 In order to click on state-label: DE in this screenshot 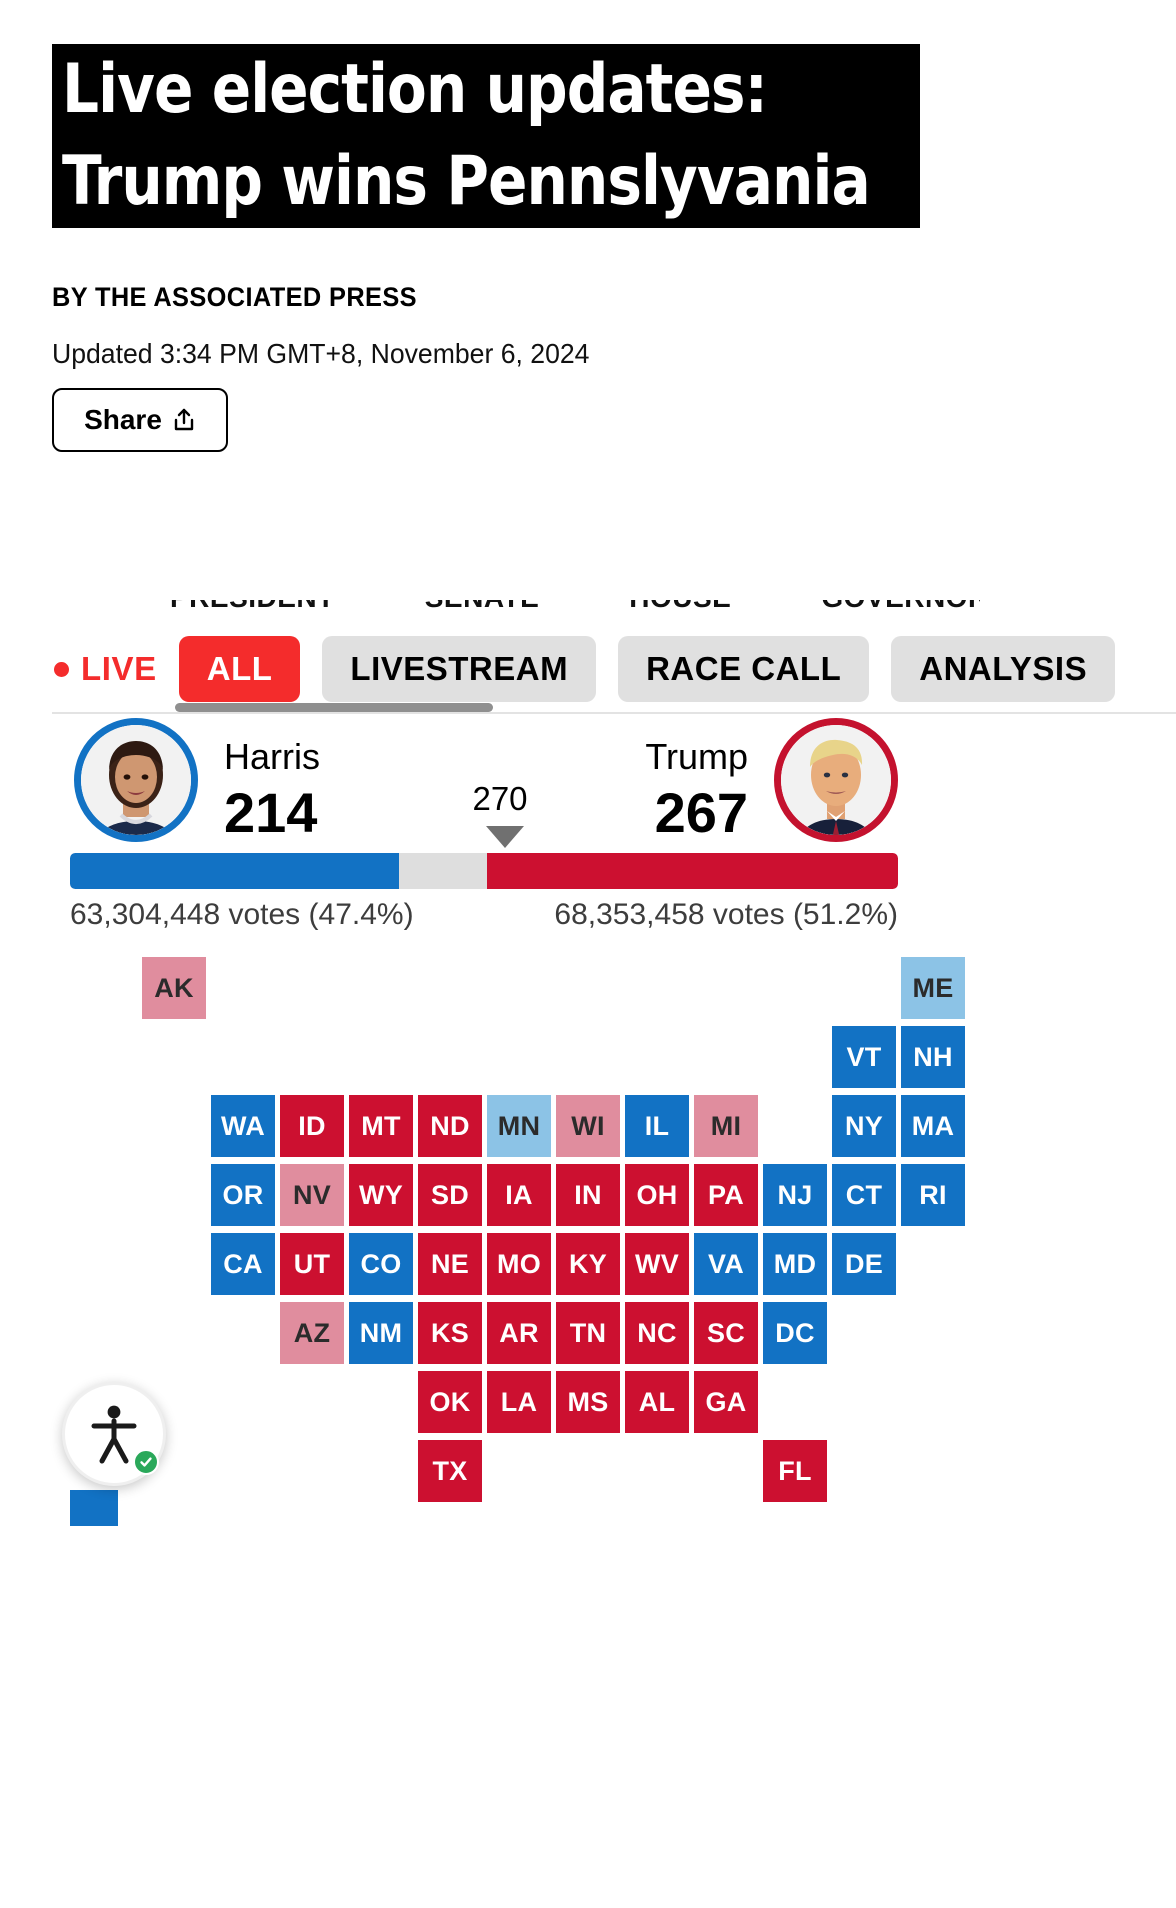, I will do `click(864, 1263)`.